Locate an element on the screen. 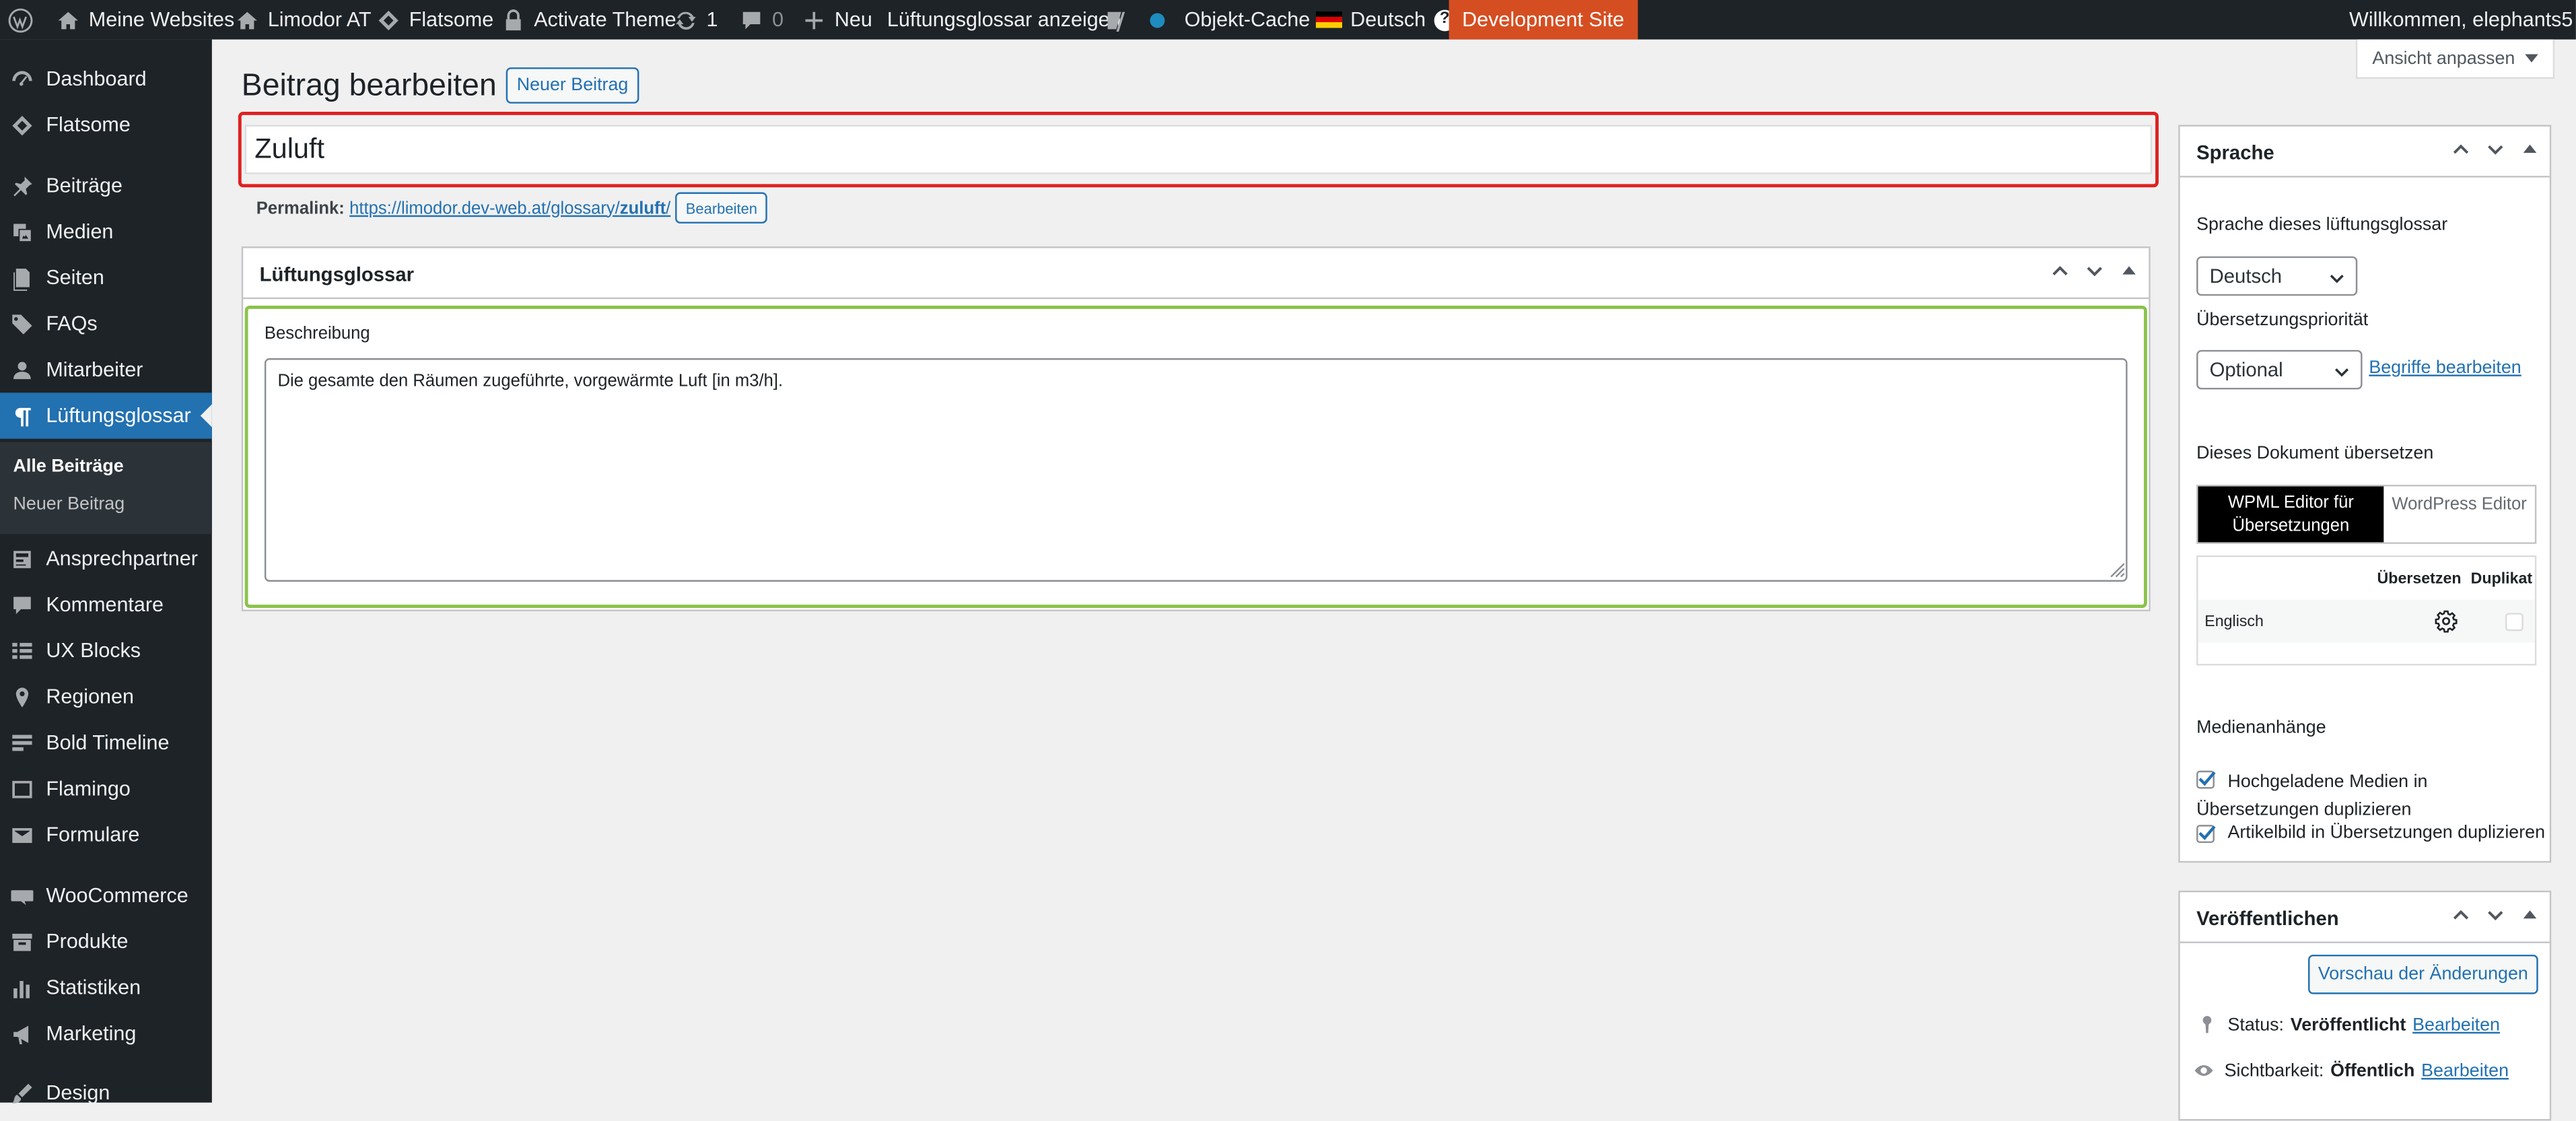  seo-status-dot is located at coordinates (1157, 20).